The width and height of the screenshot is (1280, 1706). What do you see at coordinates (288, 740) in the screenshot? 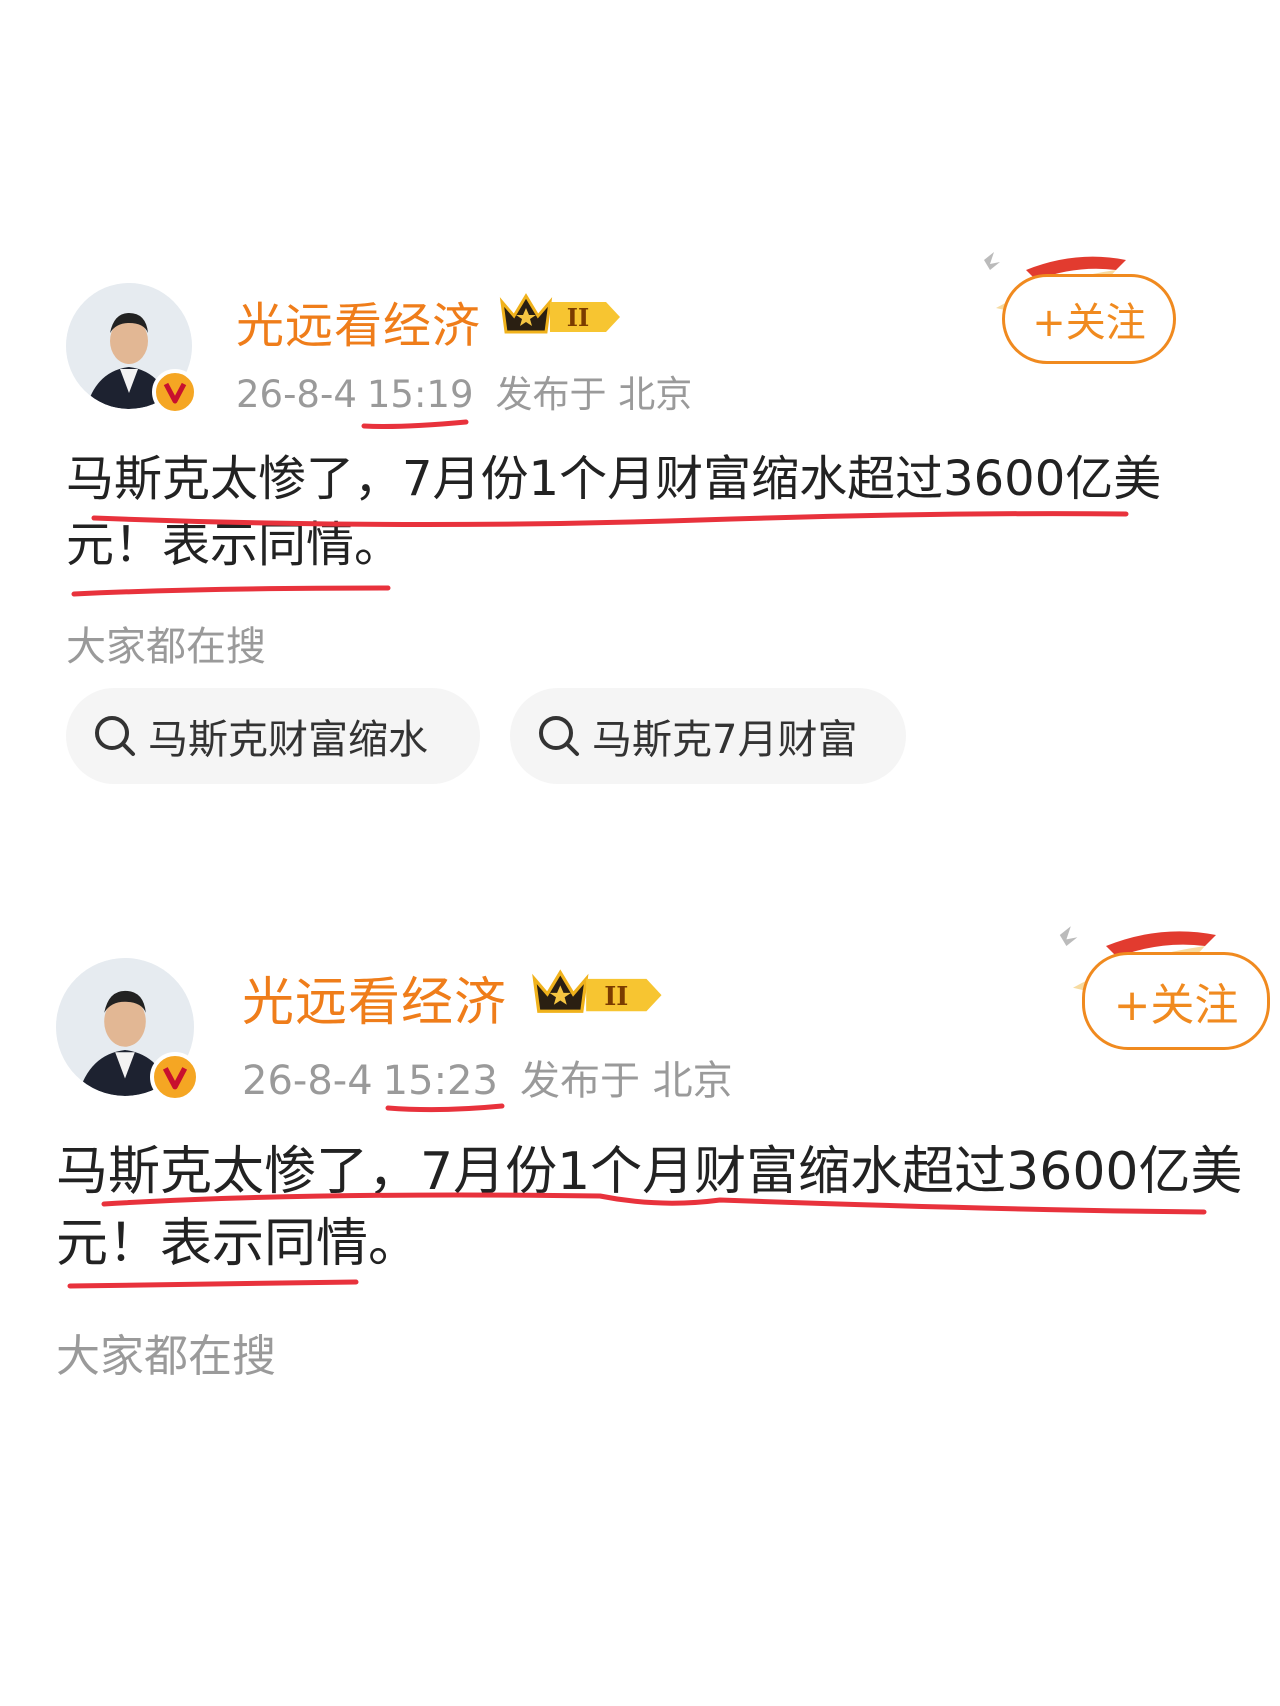
I see `chip-label: 马斯克财富缩水` at bounding box center [288, 740].